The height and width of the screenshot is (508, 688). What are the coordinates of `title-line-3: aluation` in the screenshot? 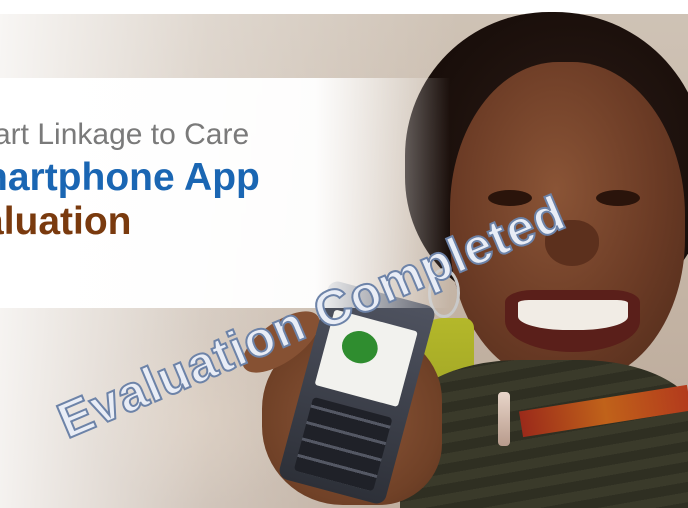 It's located at (66, 221).